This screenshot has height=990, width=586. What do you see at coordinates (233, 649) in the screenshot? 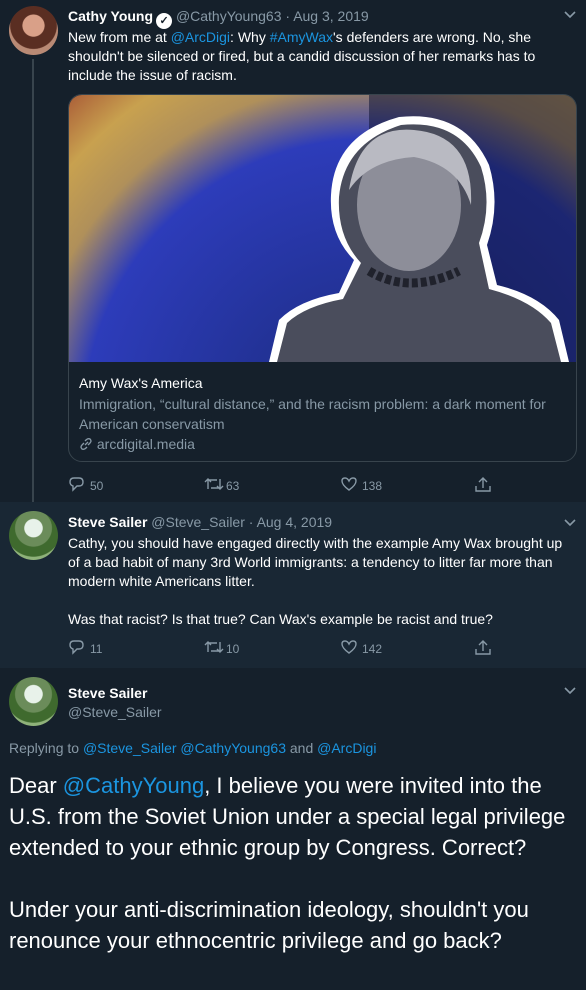
I see `retweet-count: 10` at bounding box center [233, 649].